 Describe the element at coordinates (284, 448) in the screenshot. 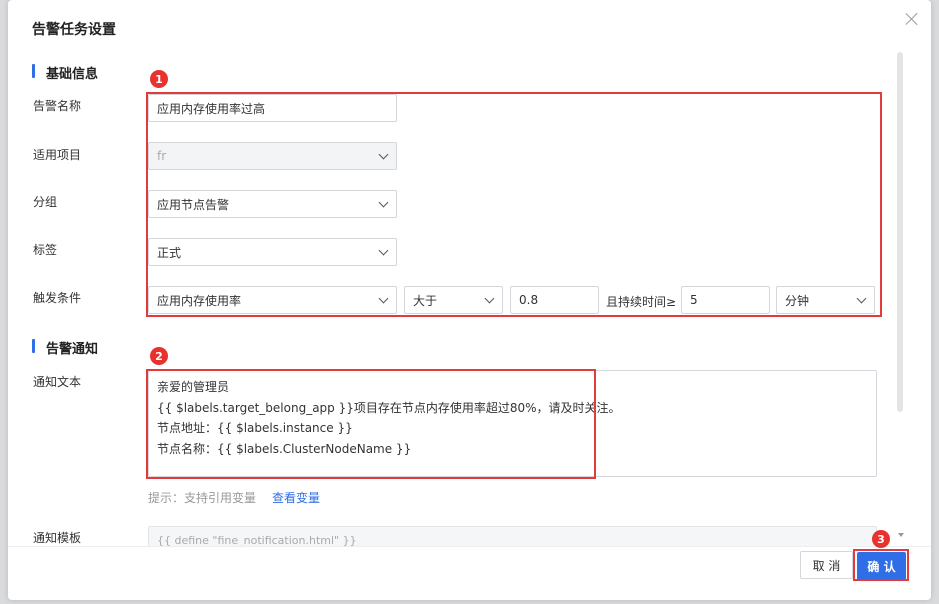

I see `notify-line: 节点名称：{{ $labels.ClusterNodeName }}` at that location.